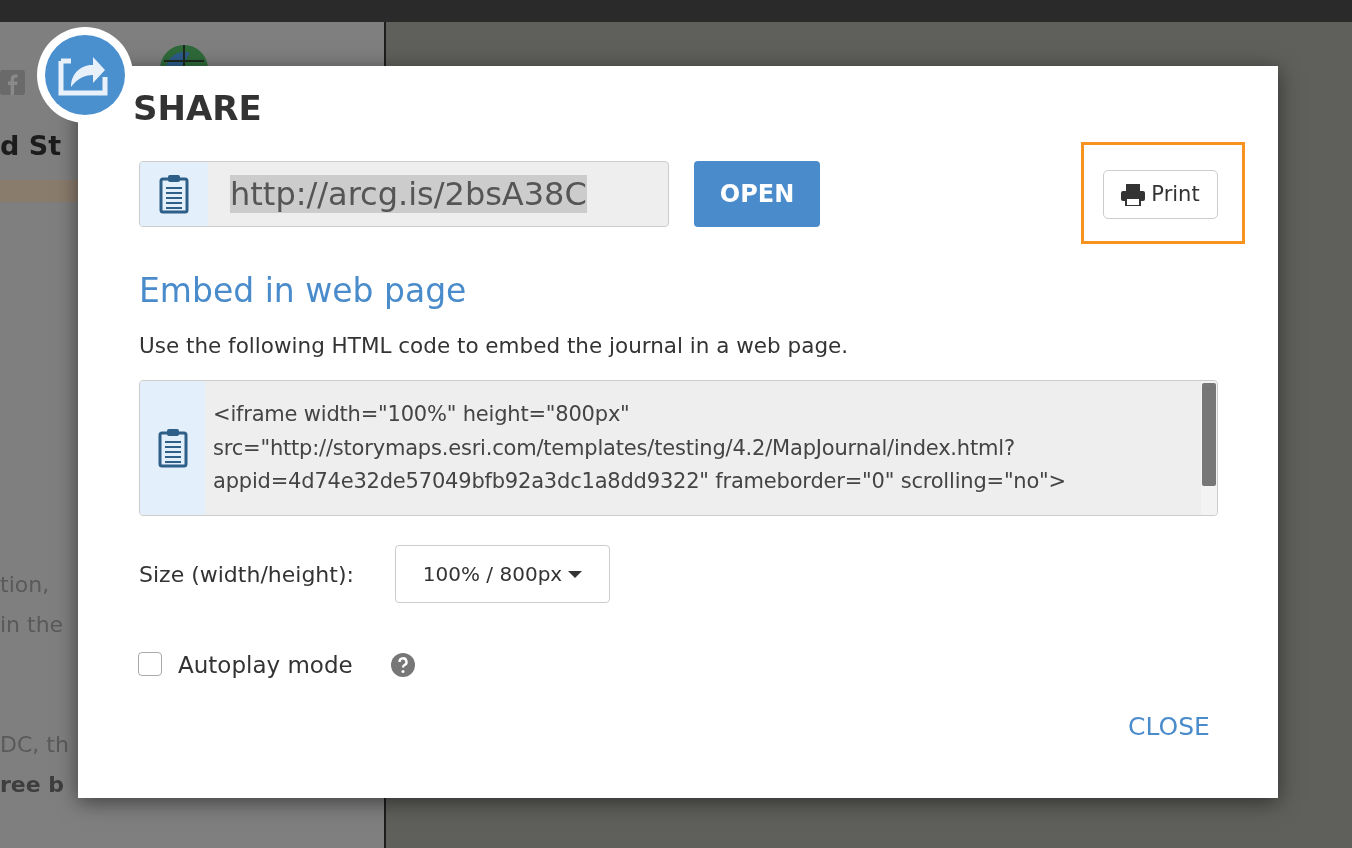 This screenshot has height=848, width=1352. I want to click on dialog-title: SHARE, so click(197, 108).